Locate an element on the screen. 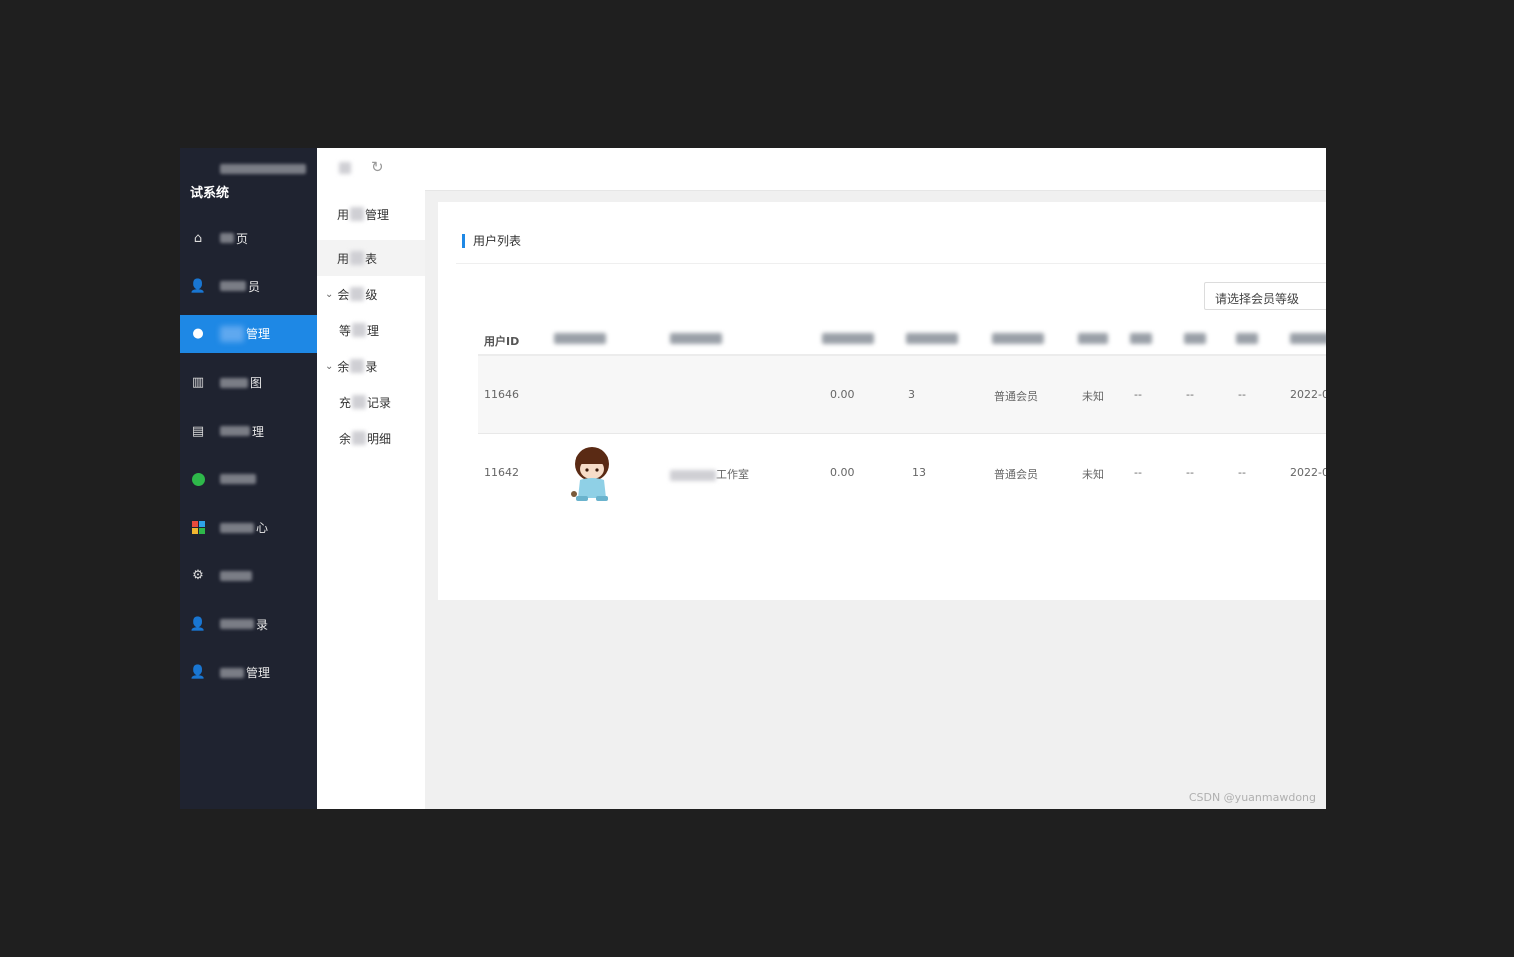  sub-item-balance-details: 余明细 is located at coordinates (371, 438).